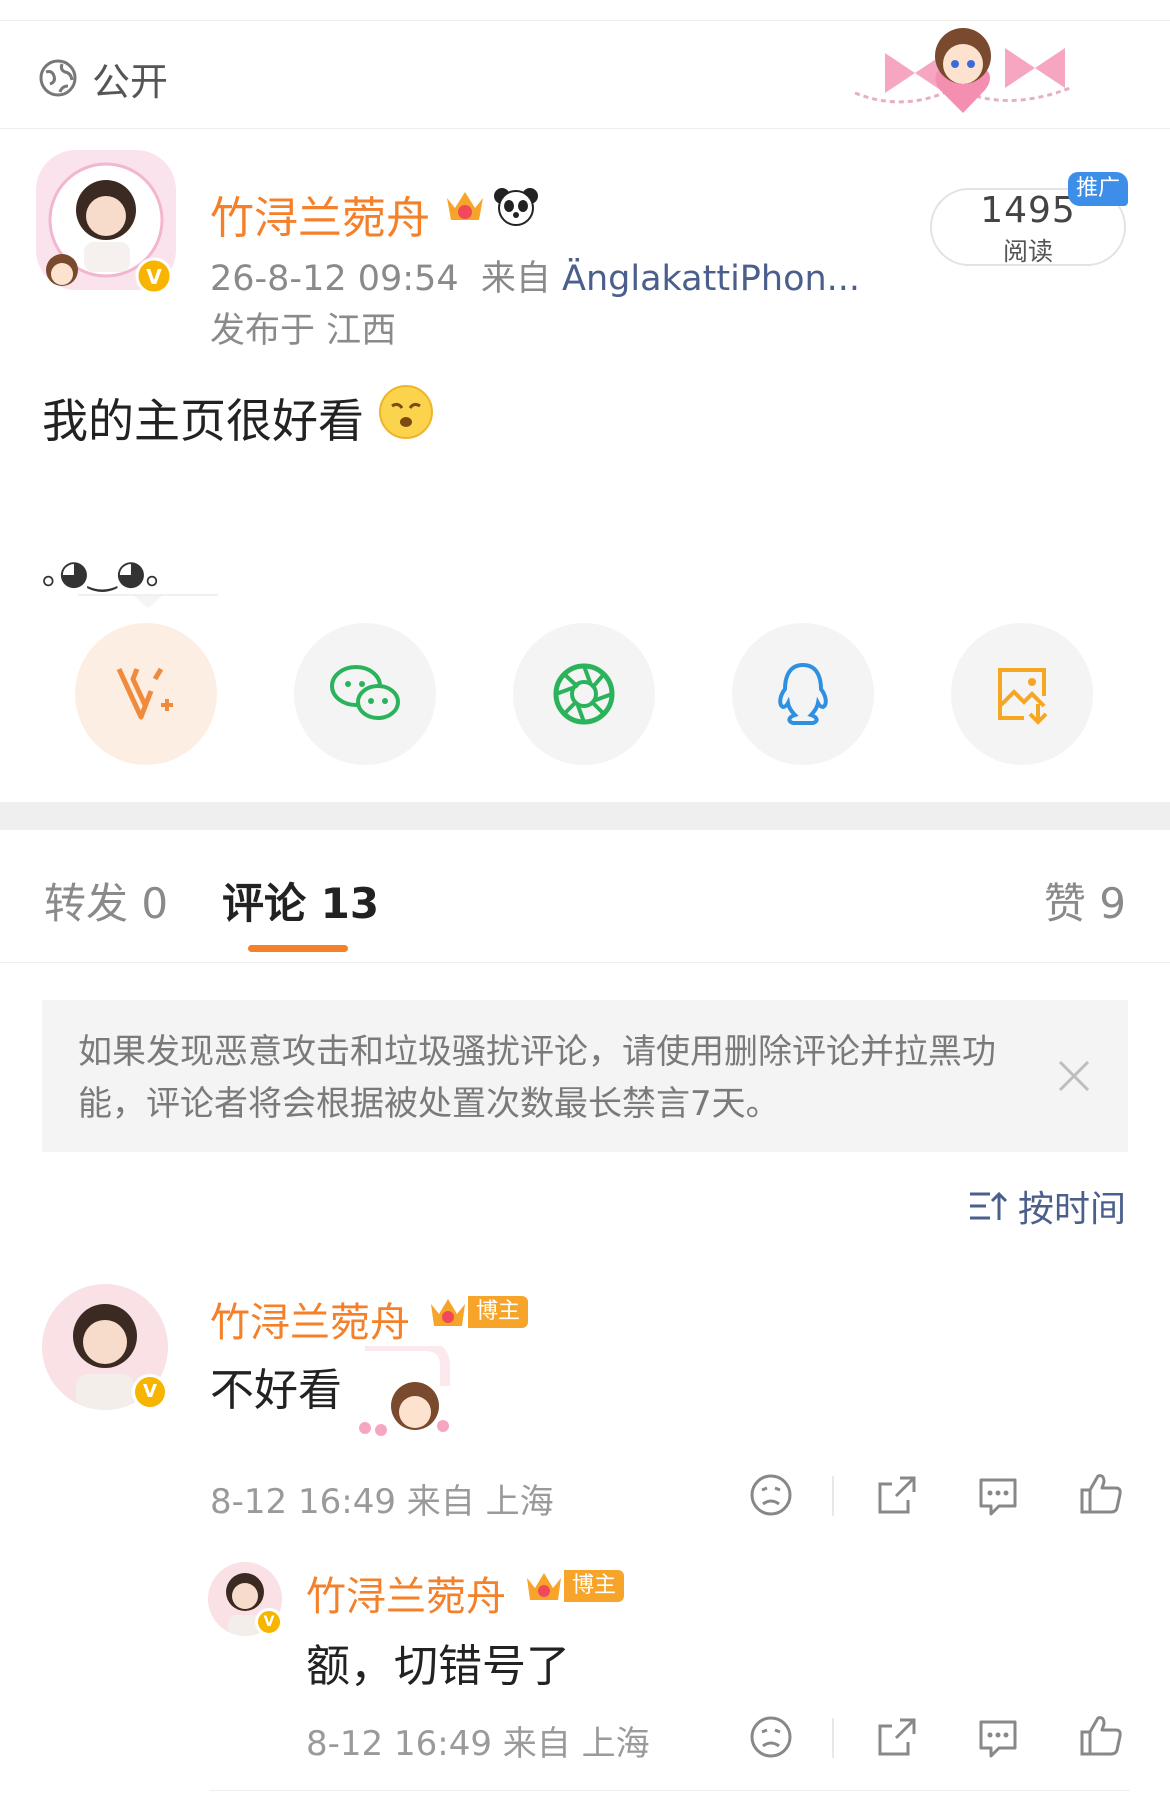 The height and width of the screenshot is (1804, 1170). I want to click on share-qq-button, so click(803, 694).